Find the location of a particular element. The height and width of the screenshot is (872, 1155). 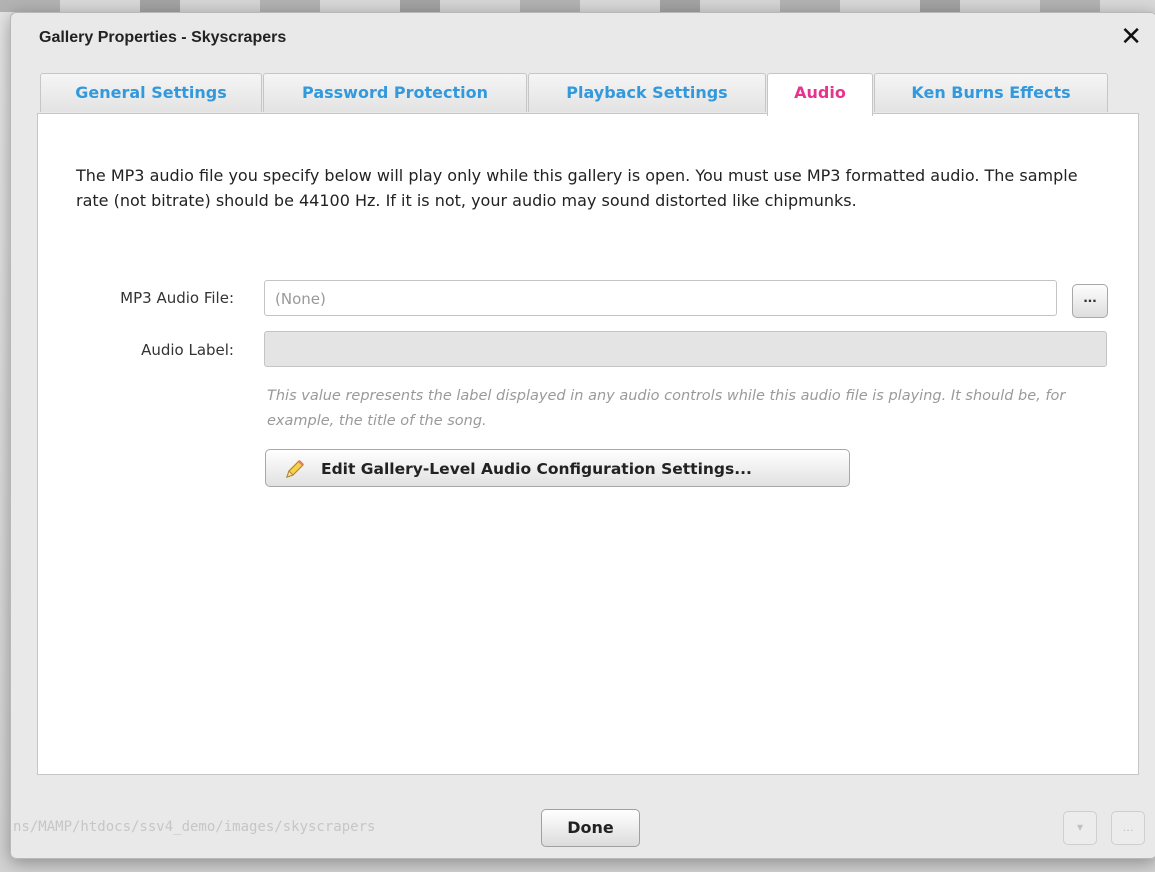

tab-audio: Audio is located at coordinates (820, 94).